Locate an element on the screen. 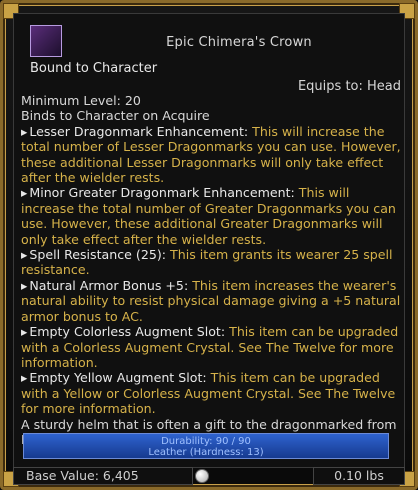 This screenshot has height=490, width=418. effect-name: Empty Yellow Augment Slot: is located at coordinates (118, 378).